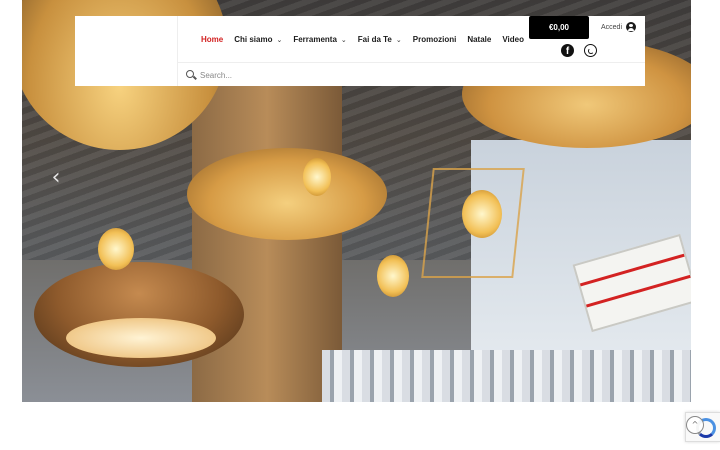  I want to click on nav-item-label: Video, so click(513, 39).